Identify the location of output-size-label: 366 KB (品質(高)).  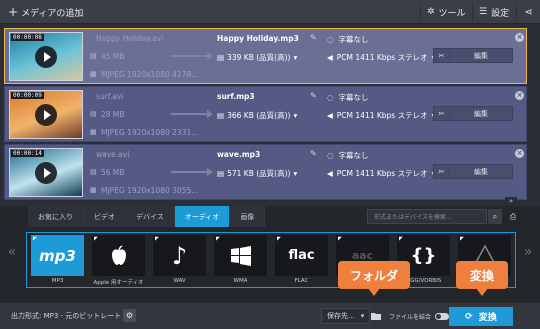
(259, 115).